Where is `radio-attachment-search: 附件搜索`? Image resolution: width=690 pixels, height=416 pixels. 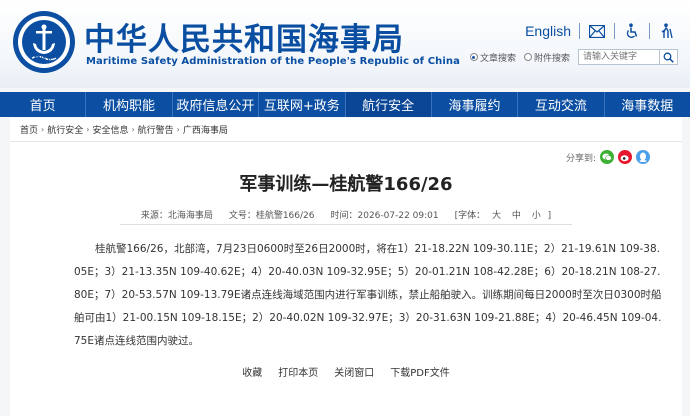 radio-attachment-search: 附件搜索 is located at coordinates (546, 57).